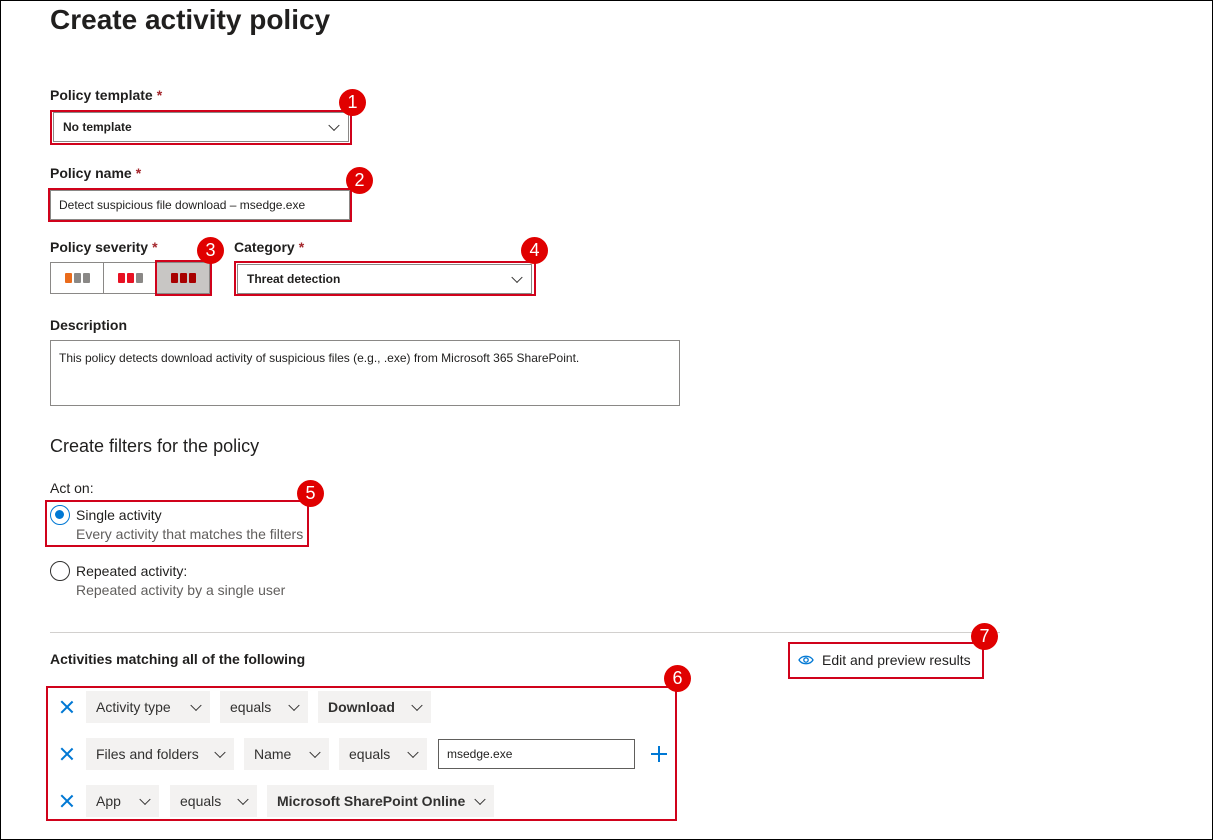  I want to click on filter-field-dropdown: Files and folders, so click(160, 754).